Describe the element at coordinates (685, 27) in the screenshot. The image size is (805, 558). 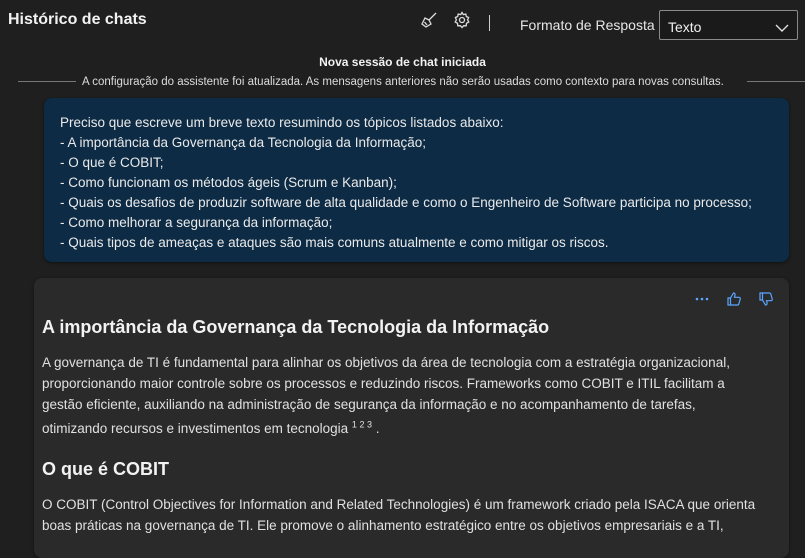
I see `response-format-value: Texto` at that location.